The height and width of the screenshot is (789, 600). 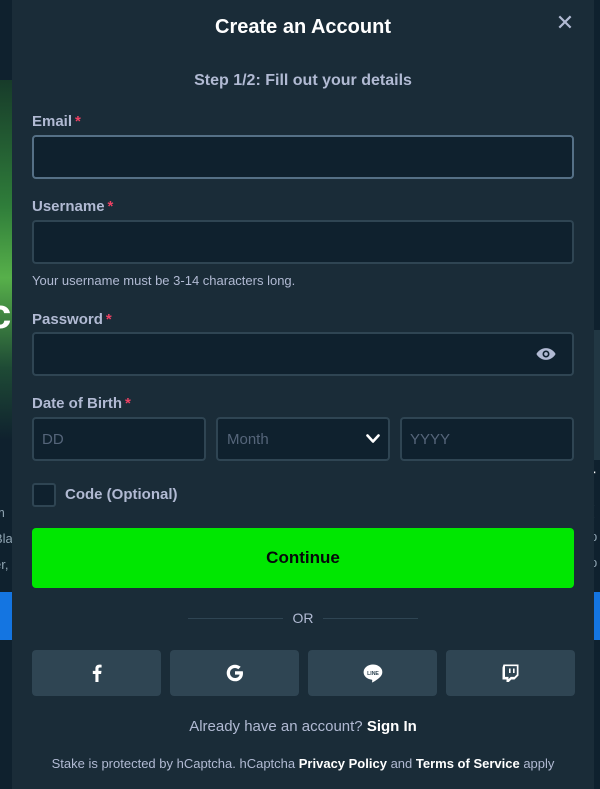 I want to click on username-field-wrapper, so click(x=303, y=242).